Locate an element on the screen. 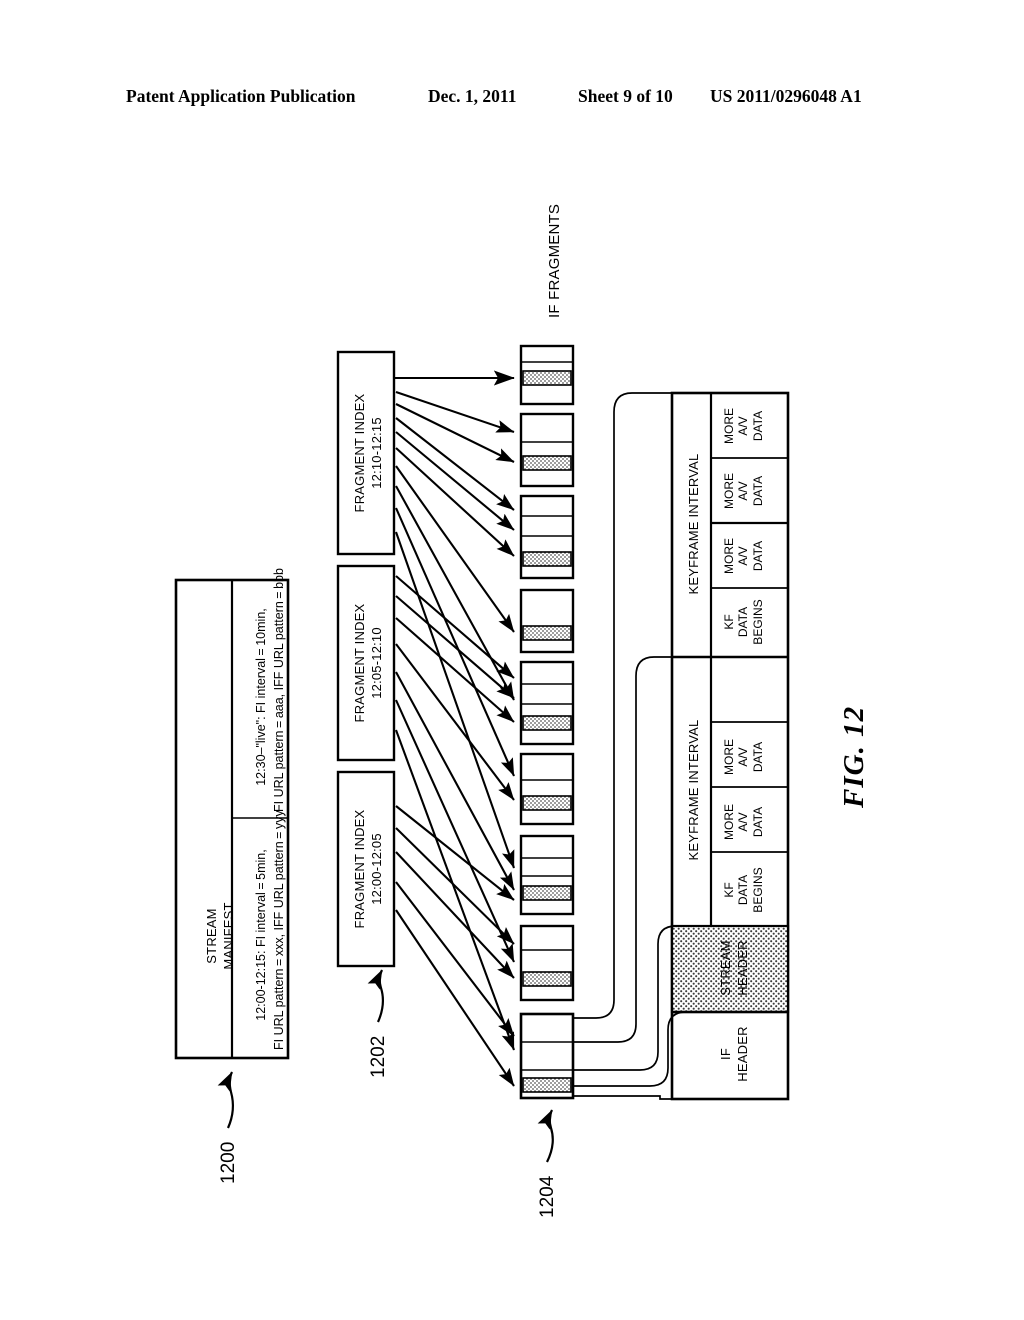 The height and width of the screenshot is (1320, 1024). if-header-cell: IF HEADER is located at coordinates (734, 1054).